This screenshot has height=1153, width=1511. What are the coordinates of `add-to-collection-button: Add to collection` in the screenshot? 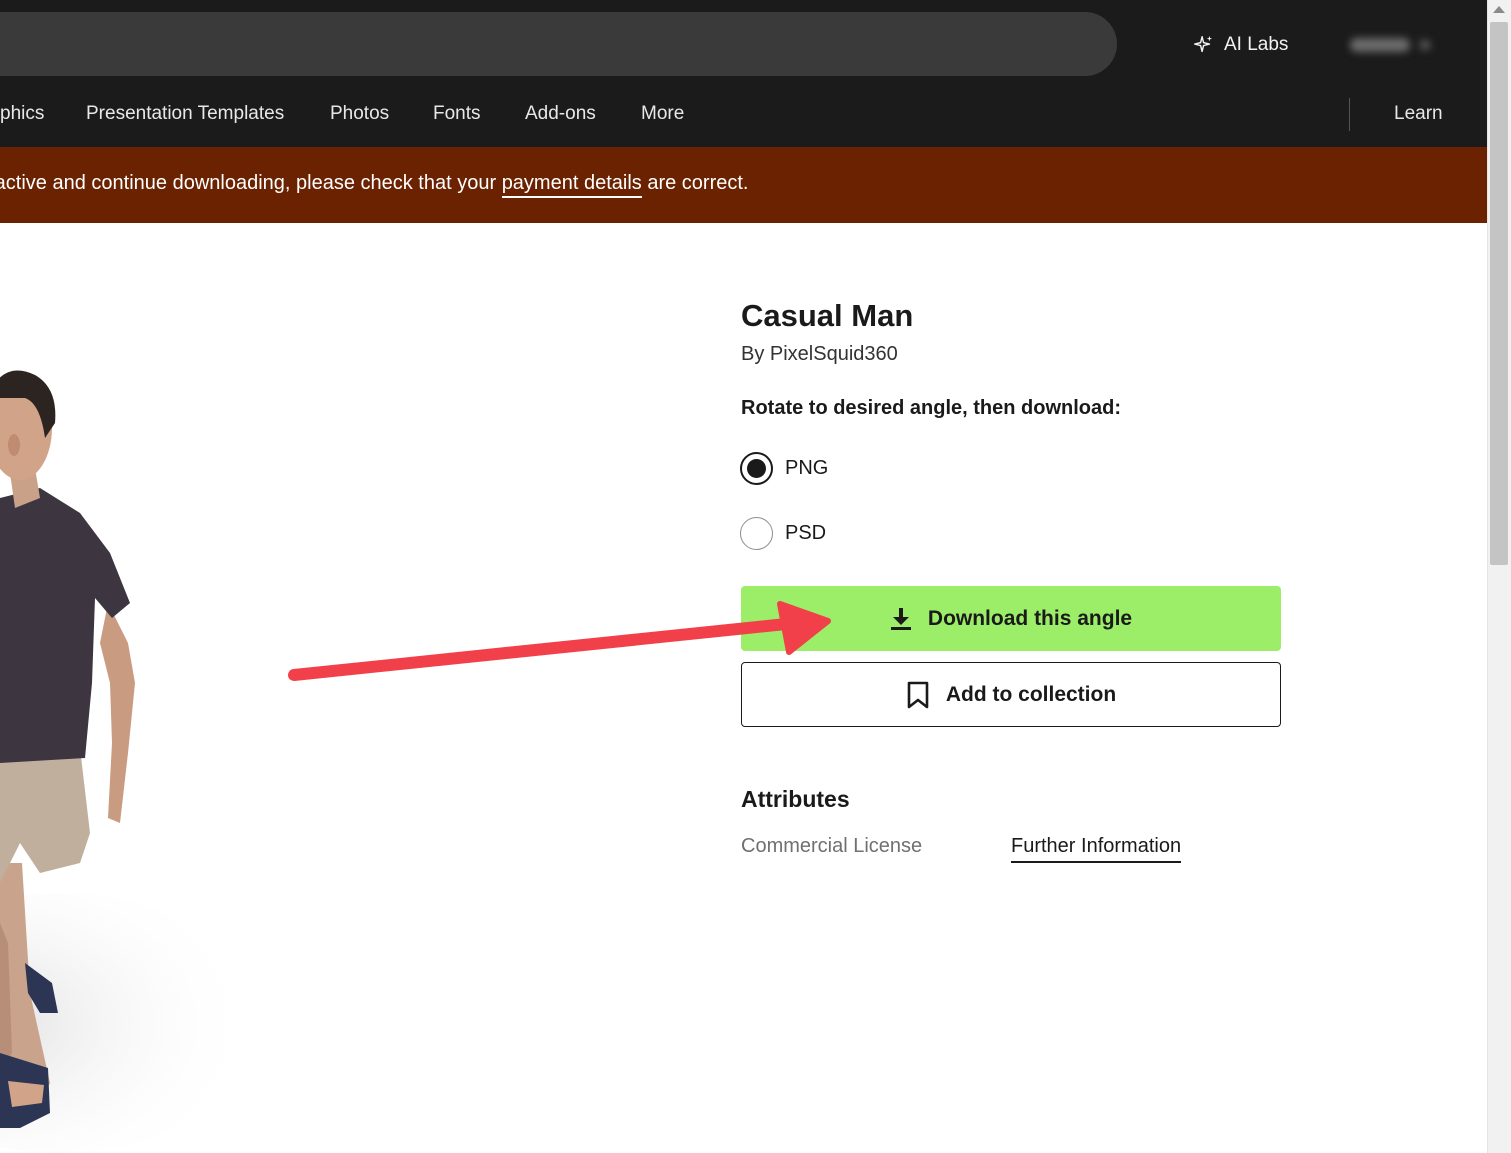 It's located at (1011, 694).